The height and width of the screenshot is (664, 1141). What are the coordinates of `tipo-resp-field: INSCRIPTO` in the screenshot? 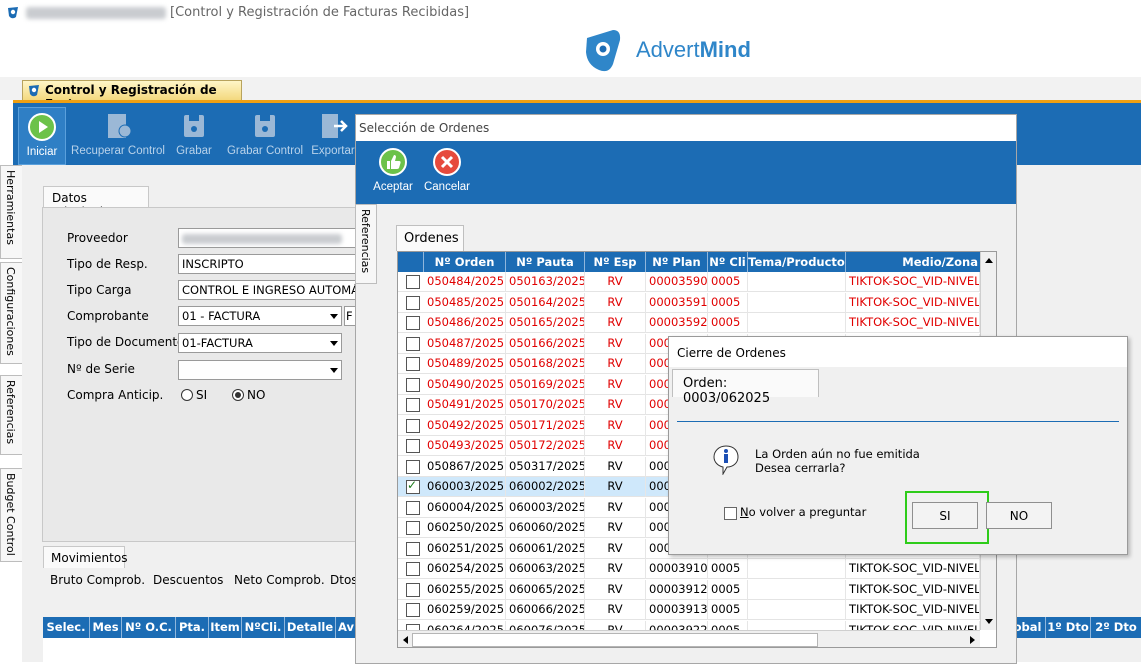 It's located at (267, 264).